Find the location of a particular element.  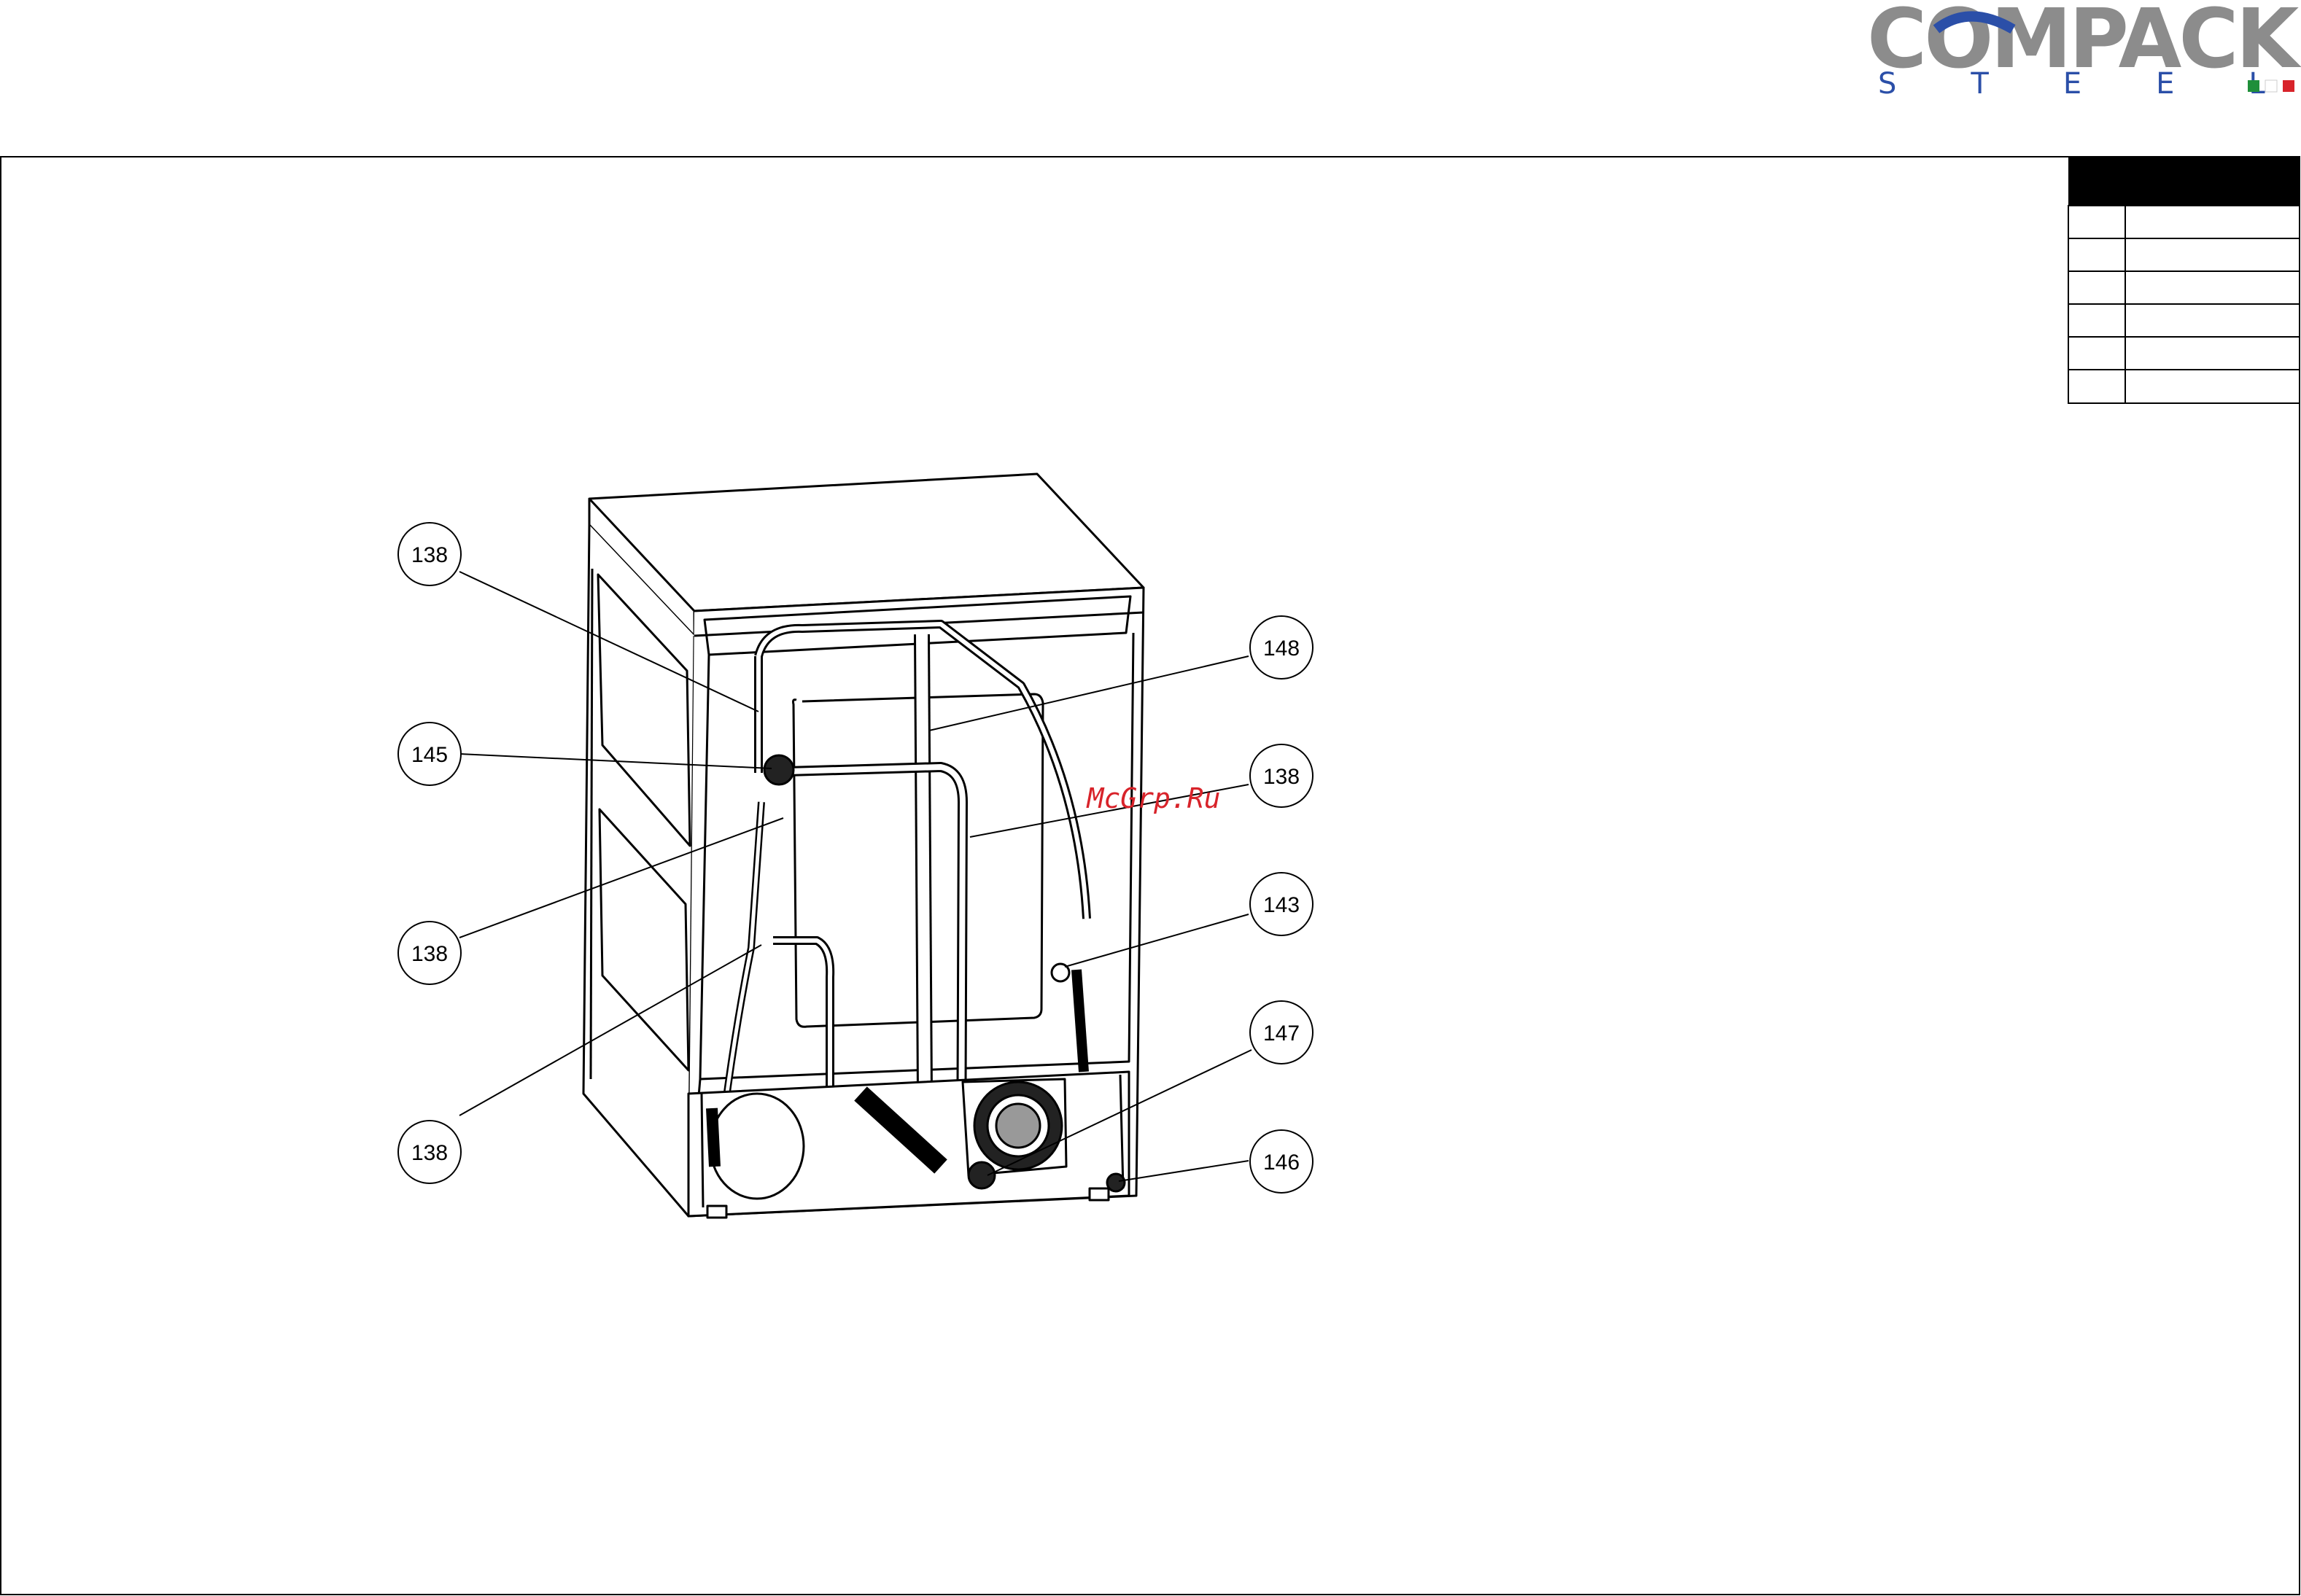

callout-138-c: 138 is located at coordinates (429, 1152).